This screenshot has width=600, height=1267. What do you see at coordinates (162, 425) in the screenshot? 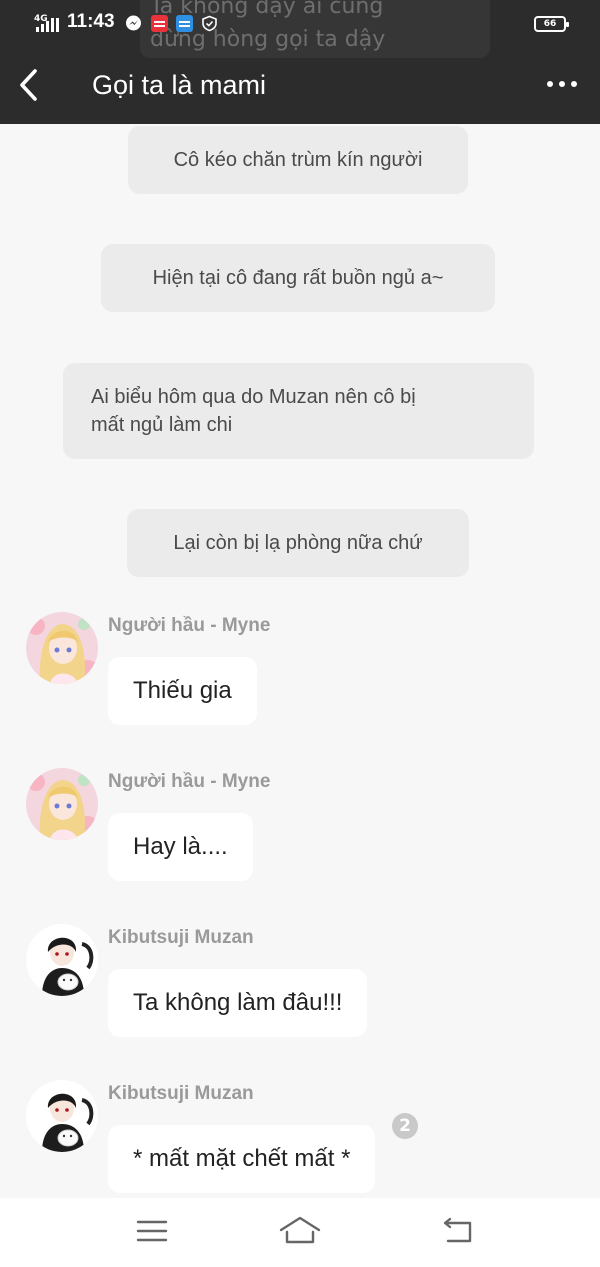
I see `narration-text-line-2: mất ngủ làm chi` at bounding box center [162, 425].